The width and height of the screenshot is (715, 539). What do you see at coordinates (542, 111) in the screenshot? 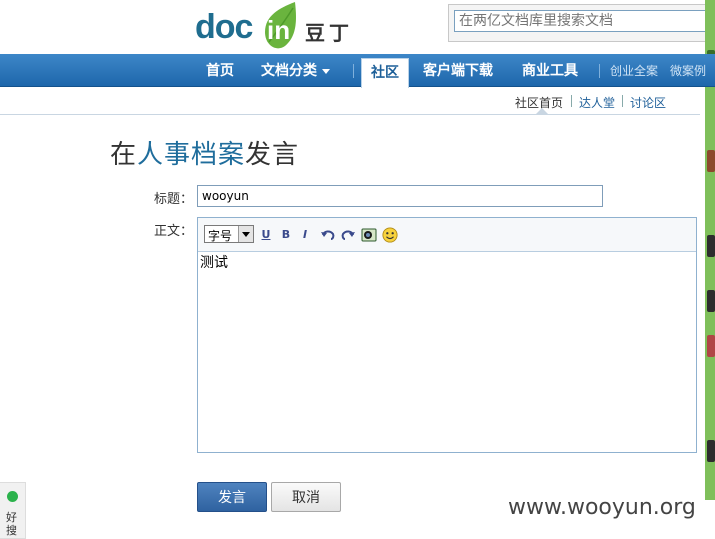
I see `active-pointer` at bounding box center [542, 111].